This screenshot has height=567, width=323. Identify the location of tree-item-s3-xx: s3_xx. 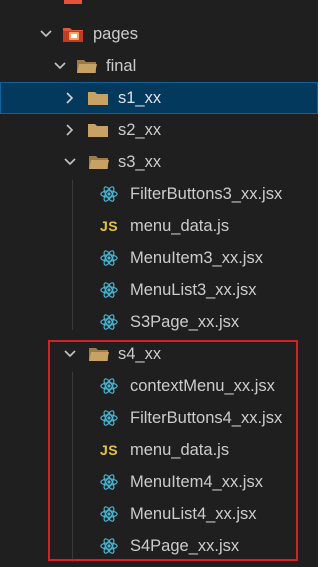
(159, 162).